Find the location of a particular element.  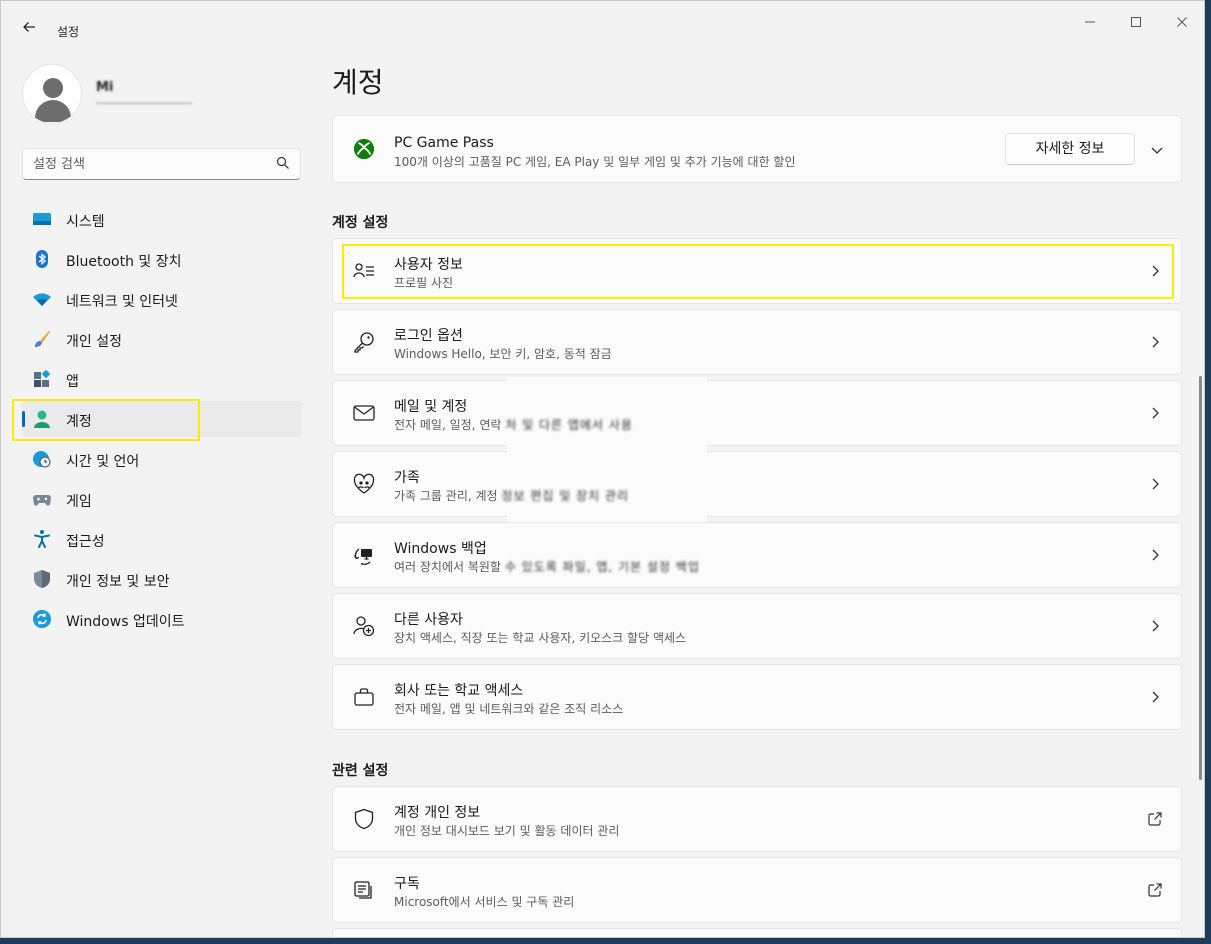

row-subtitle-redacted: 수 있도록 파일, 앱, 기본 설정 백업 is located at coordinates (602, 567).